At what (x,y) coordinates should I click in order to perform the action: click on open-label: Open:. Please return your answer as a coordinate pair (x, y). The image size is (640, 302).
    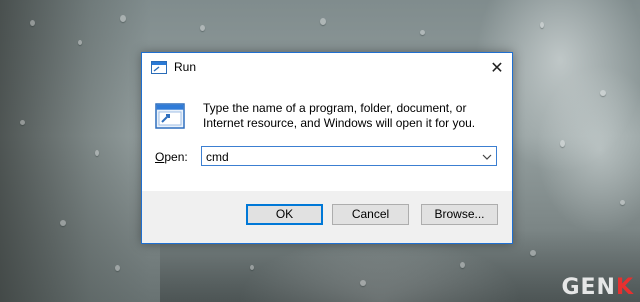
    Looking at the image, I should click on (171, 157).